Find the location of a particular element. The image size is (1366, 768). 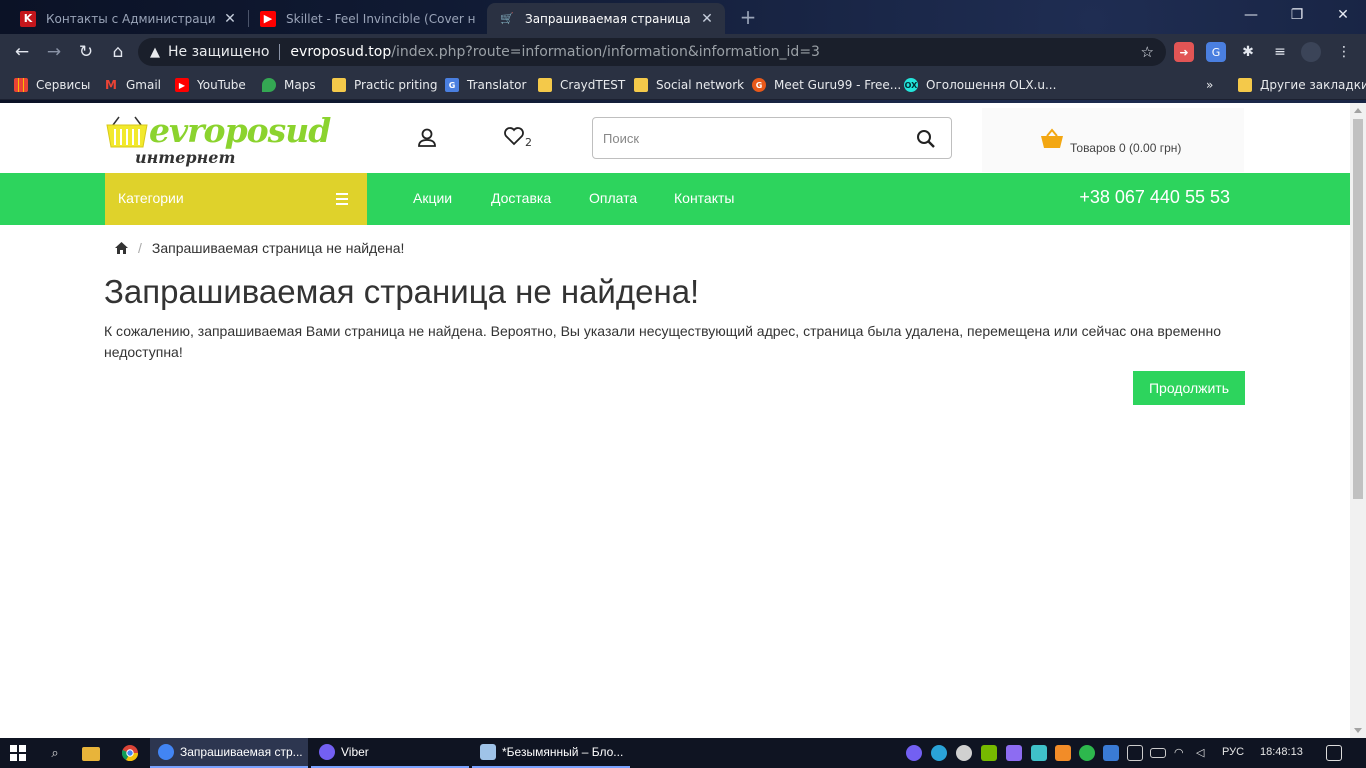

bookmark-translator: G Translator is located at coordinates (485, 85).